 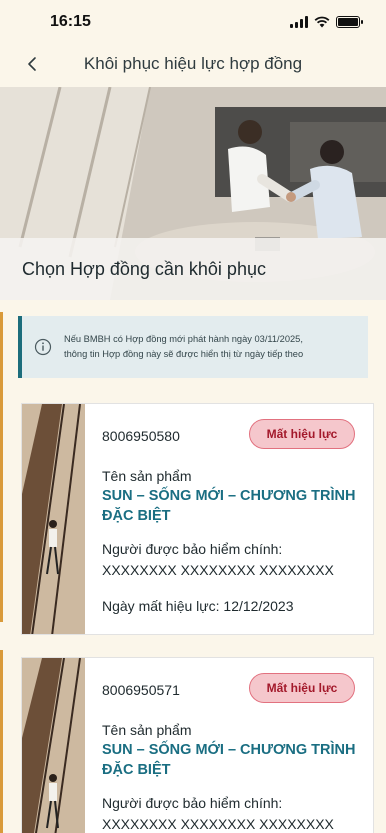 I want to click on contract-number: 8006950571, so click(x=141, y=690).